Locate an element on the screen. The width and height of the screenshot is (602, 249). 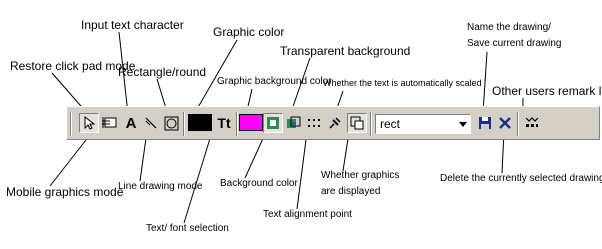
background-color-button is located at coordinates (273, 123).